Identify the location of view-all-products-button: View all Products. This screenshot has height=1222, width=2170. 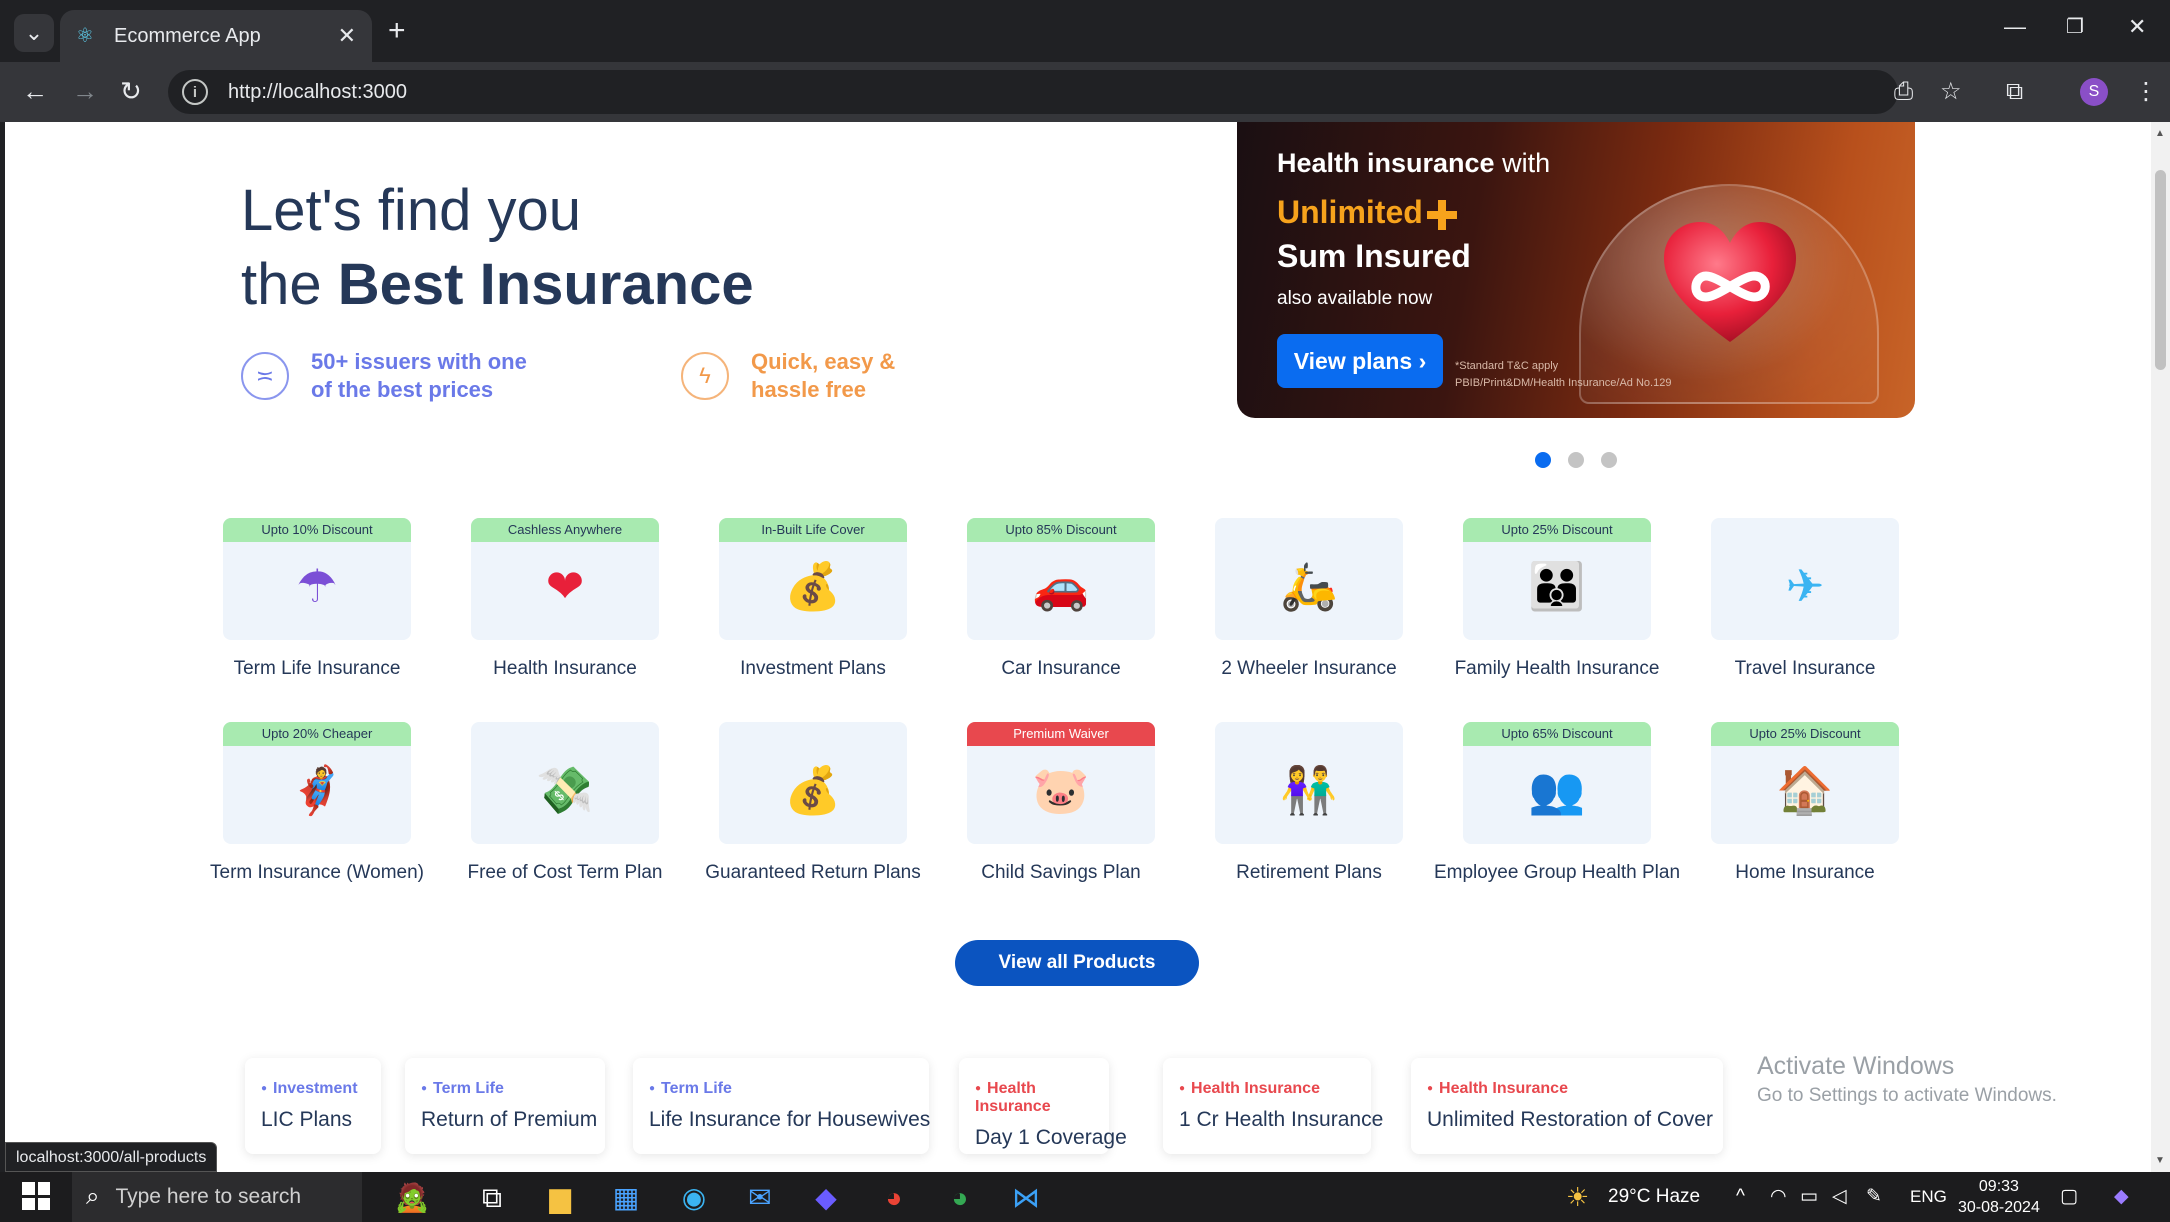
(1077, 963).